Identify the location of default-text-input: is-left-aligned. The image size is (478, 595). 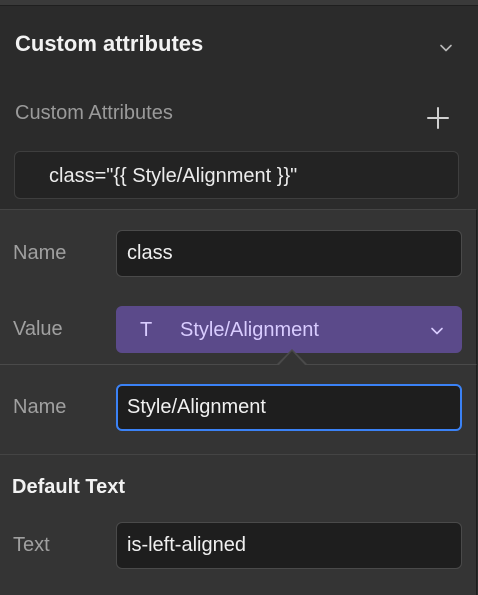
(289, 545).